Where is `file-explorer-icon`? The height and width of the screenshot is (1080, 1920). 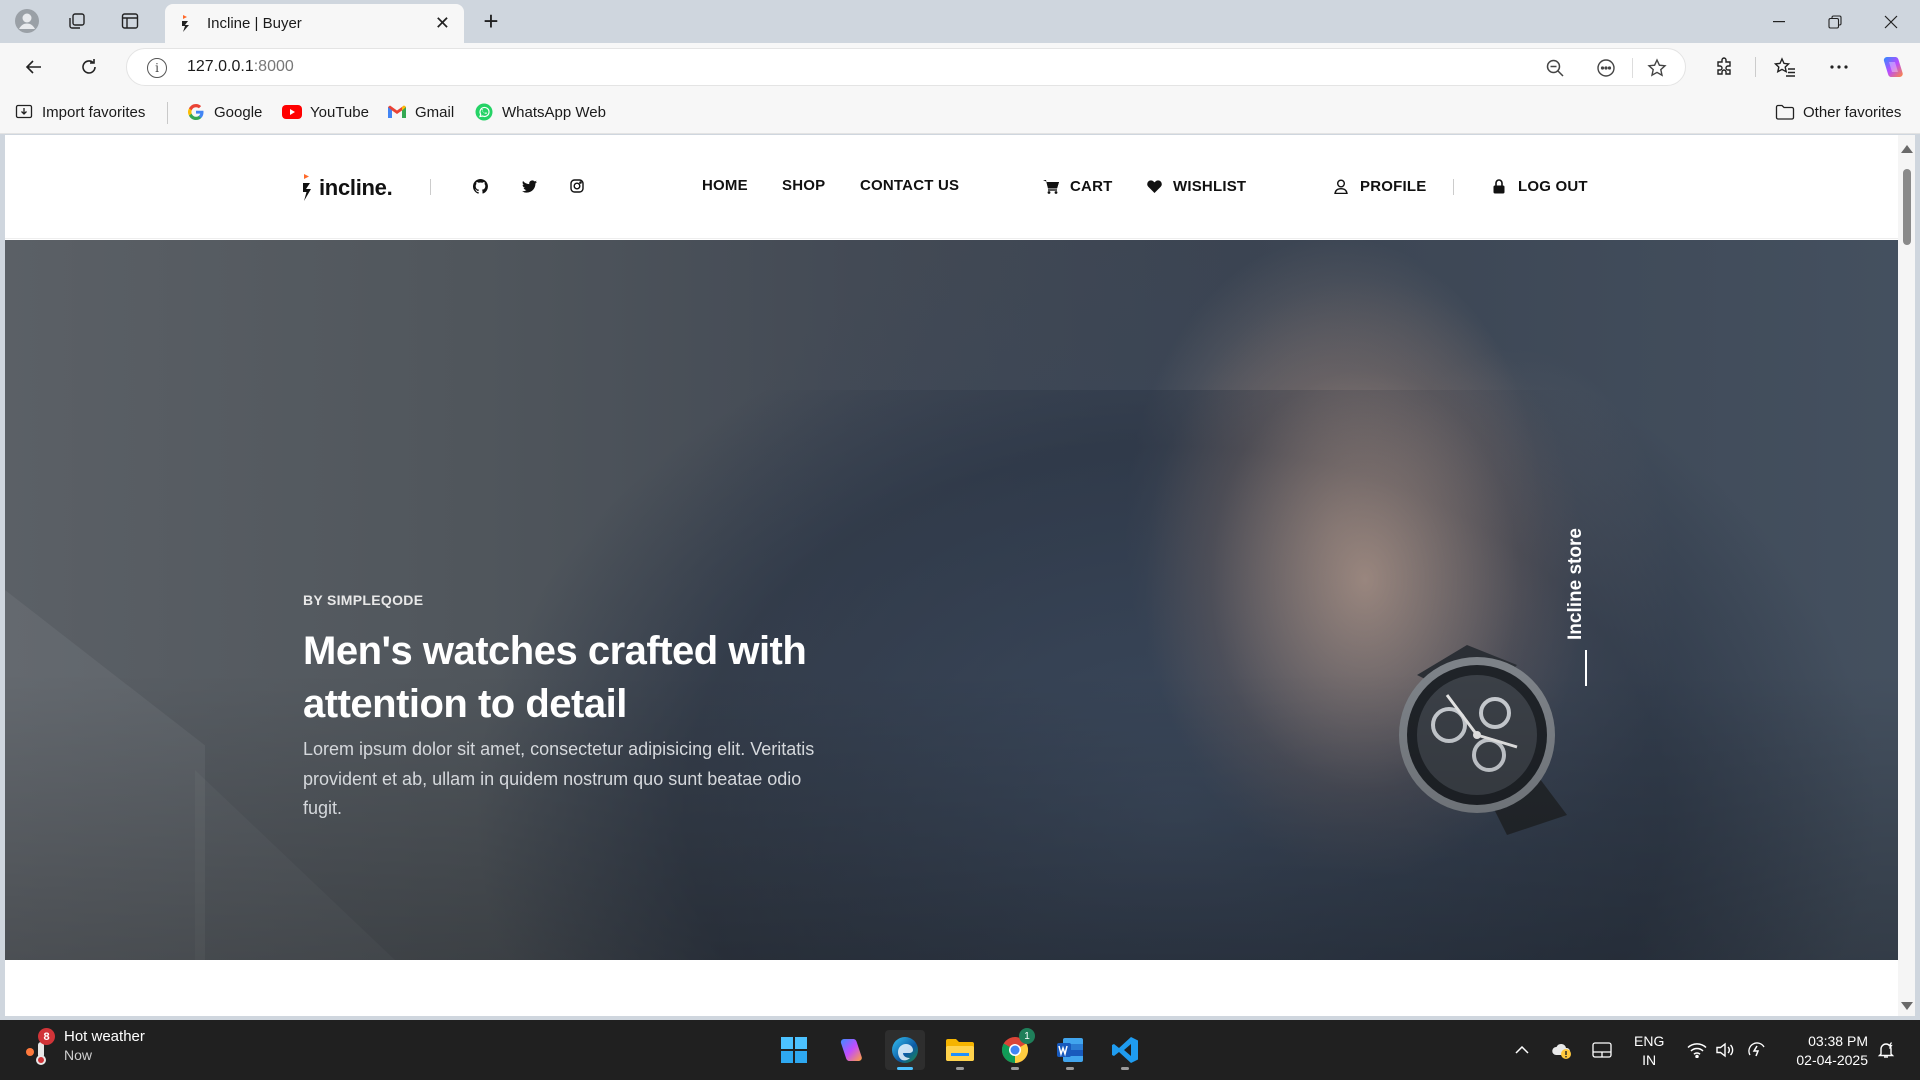
file-explorer-icon is located at coordinates (960, 1050).